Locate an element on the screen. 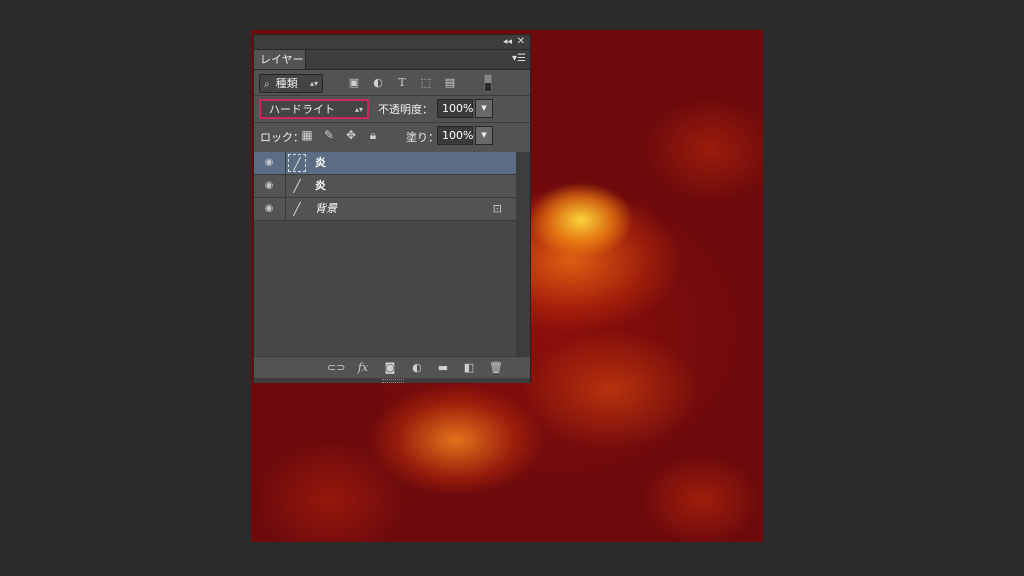 The width and height of the screenshot is (1024, 576). fill-dropdown-button: ▼ is located at coordinates (484, 135).